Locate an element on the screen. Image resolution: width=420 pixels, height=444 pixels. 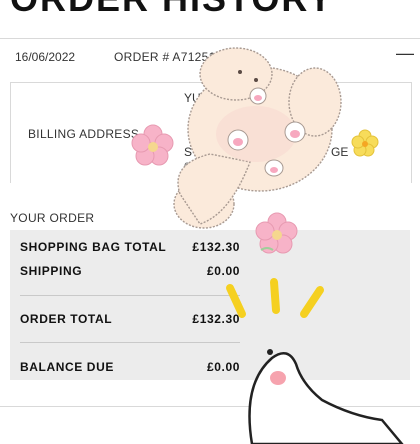
billing-address-label: BILLING ADDRESS is located at coordinates (84, 134).